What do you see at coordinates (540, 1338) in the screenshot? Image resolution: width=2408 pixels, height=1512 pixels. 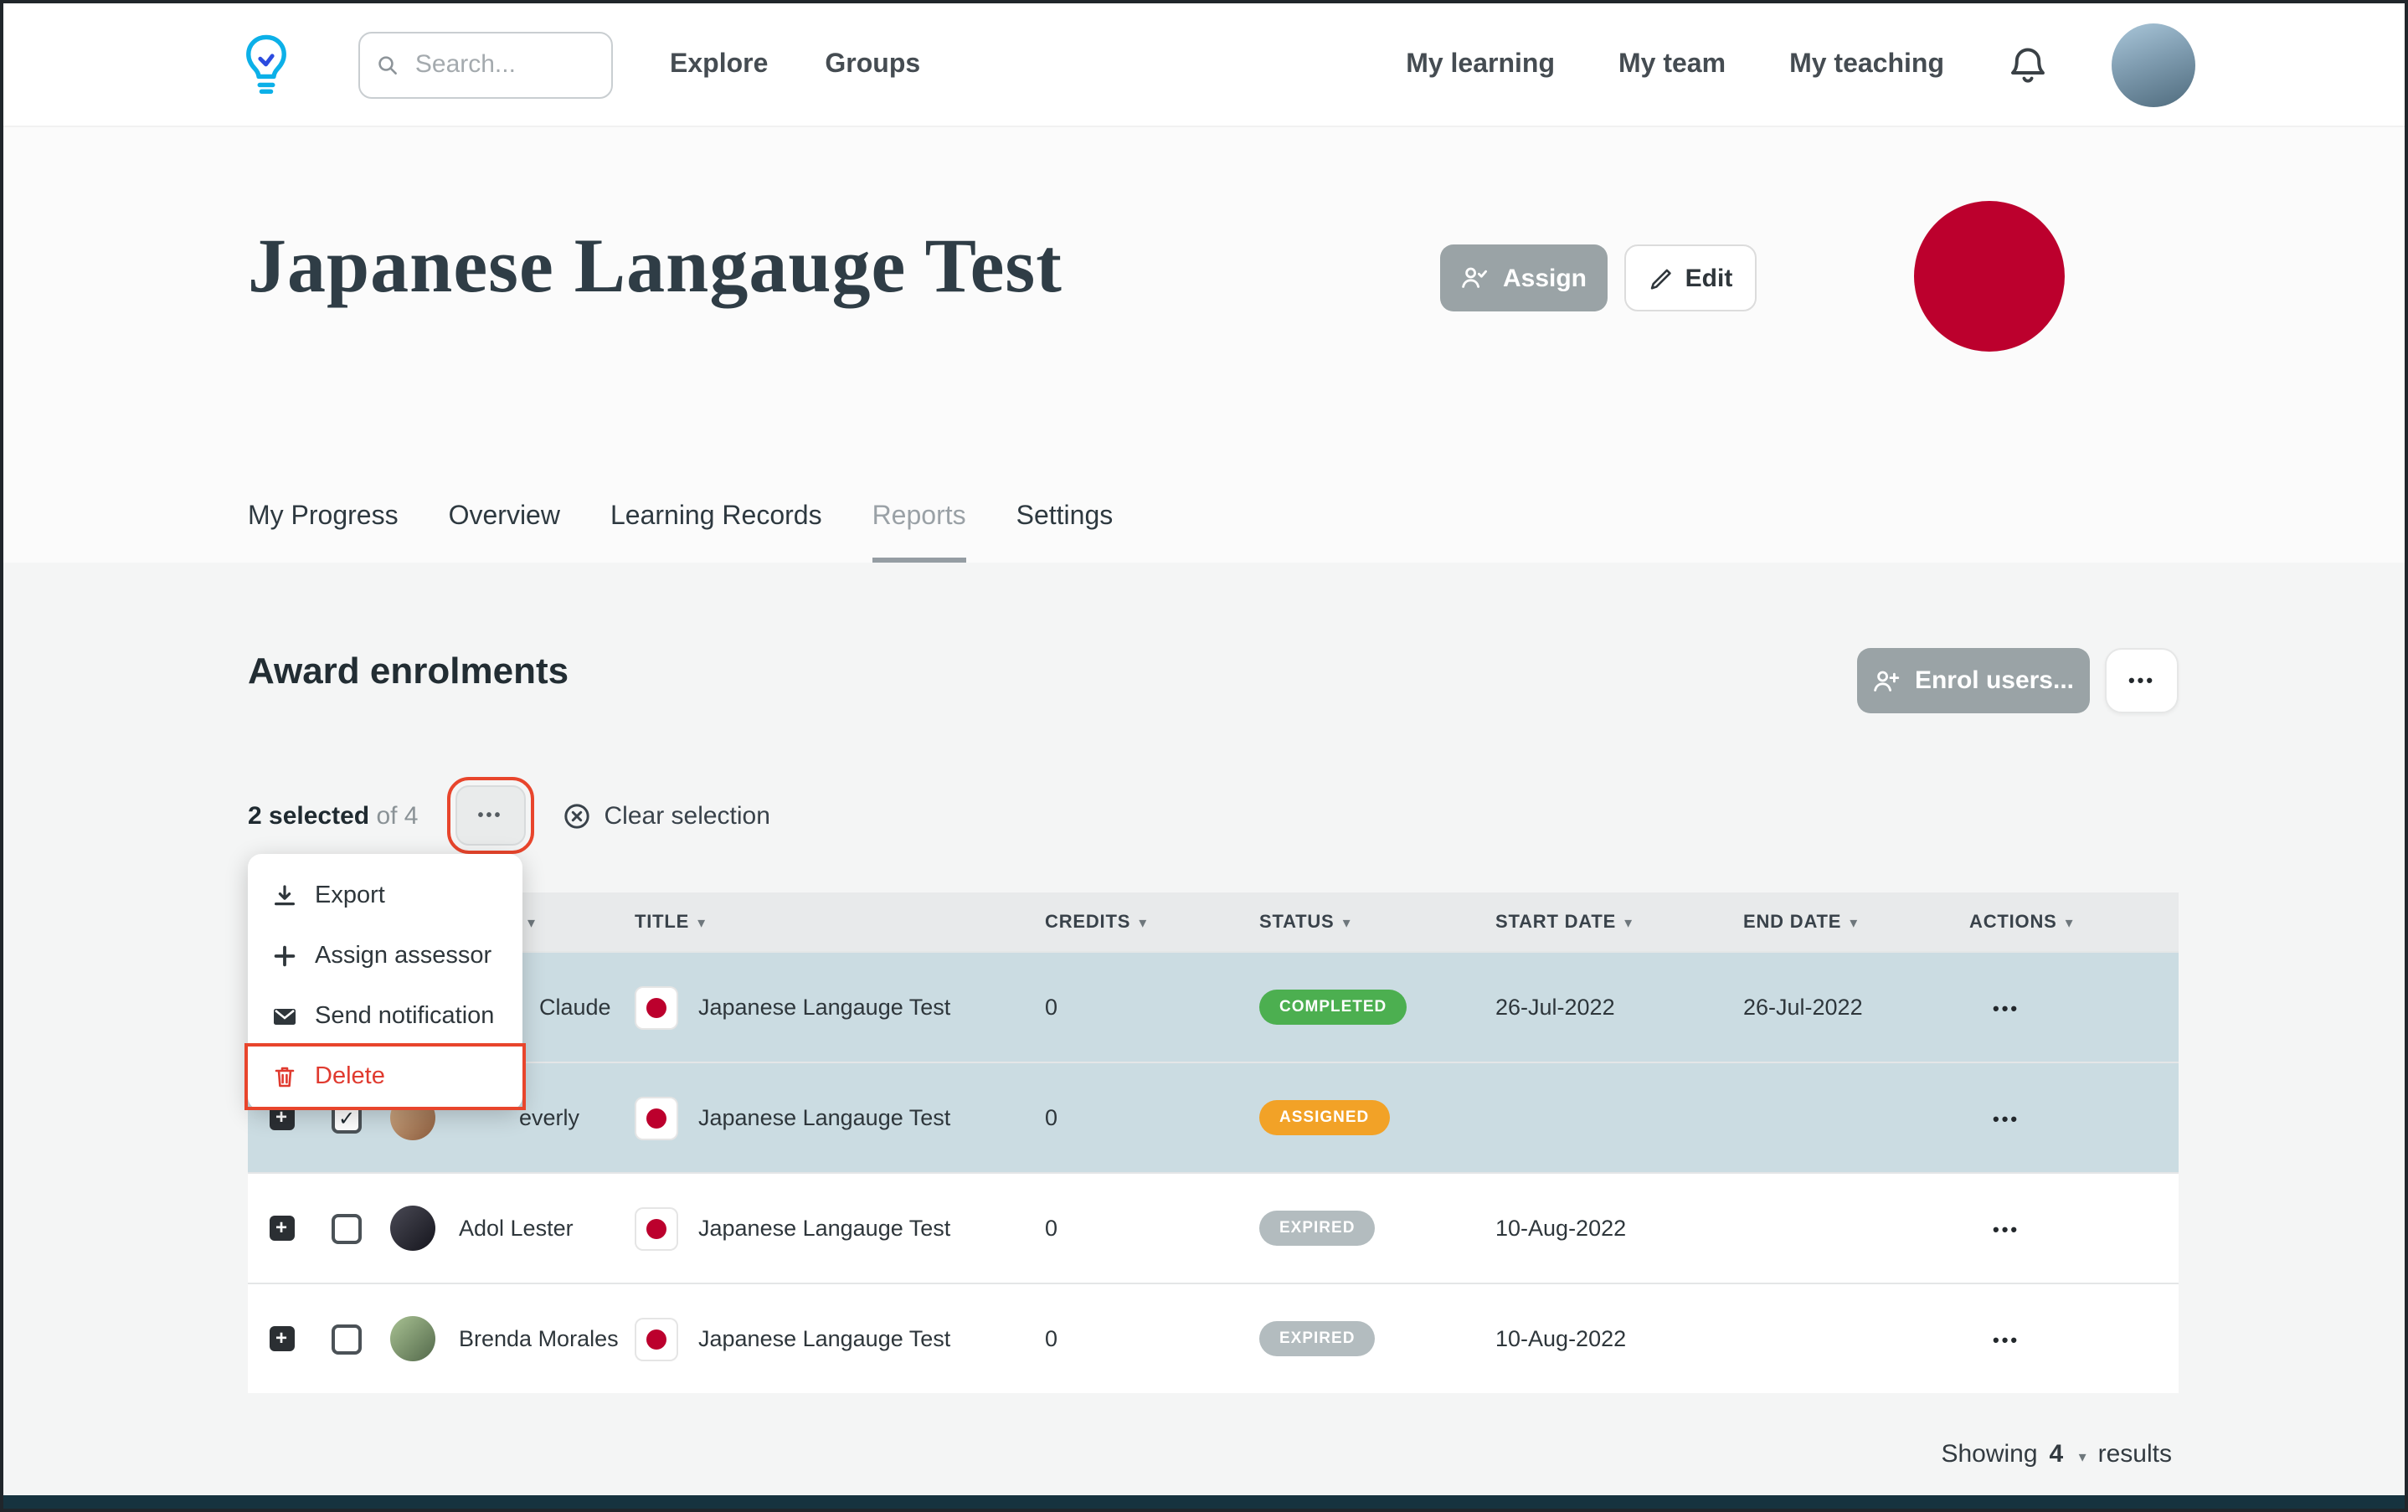 I see `learner-name: Brenda Morales` at bounding box center [540, 1338].